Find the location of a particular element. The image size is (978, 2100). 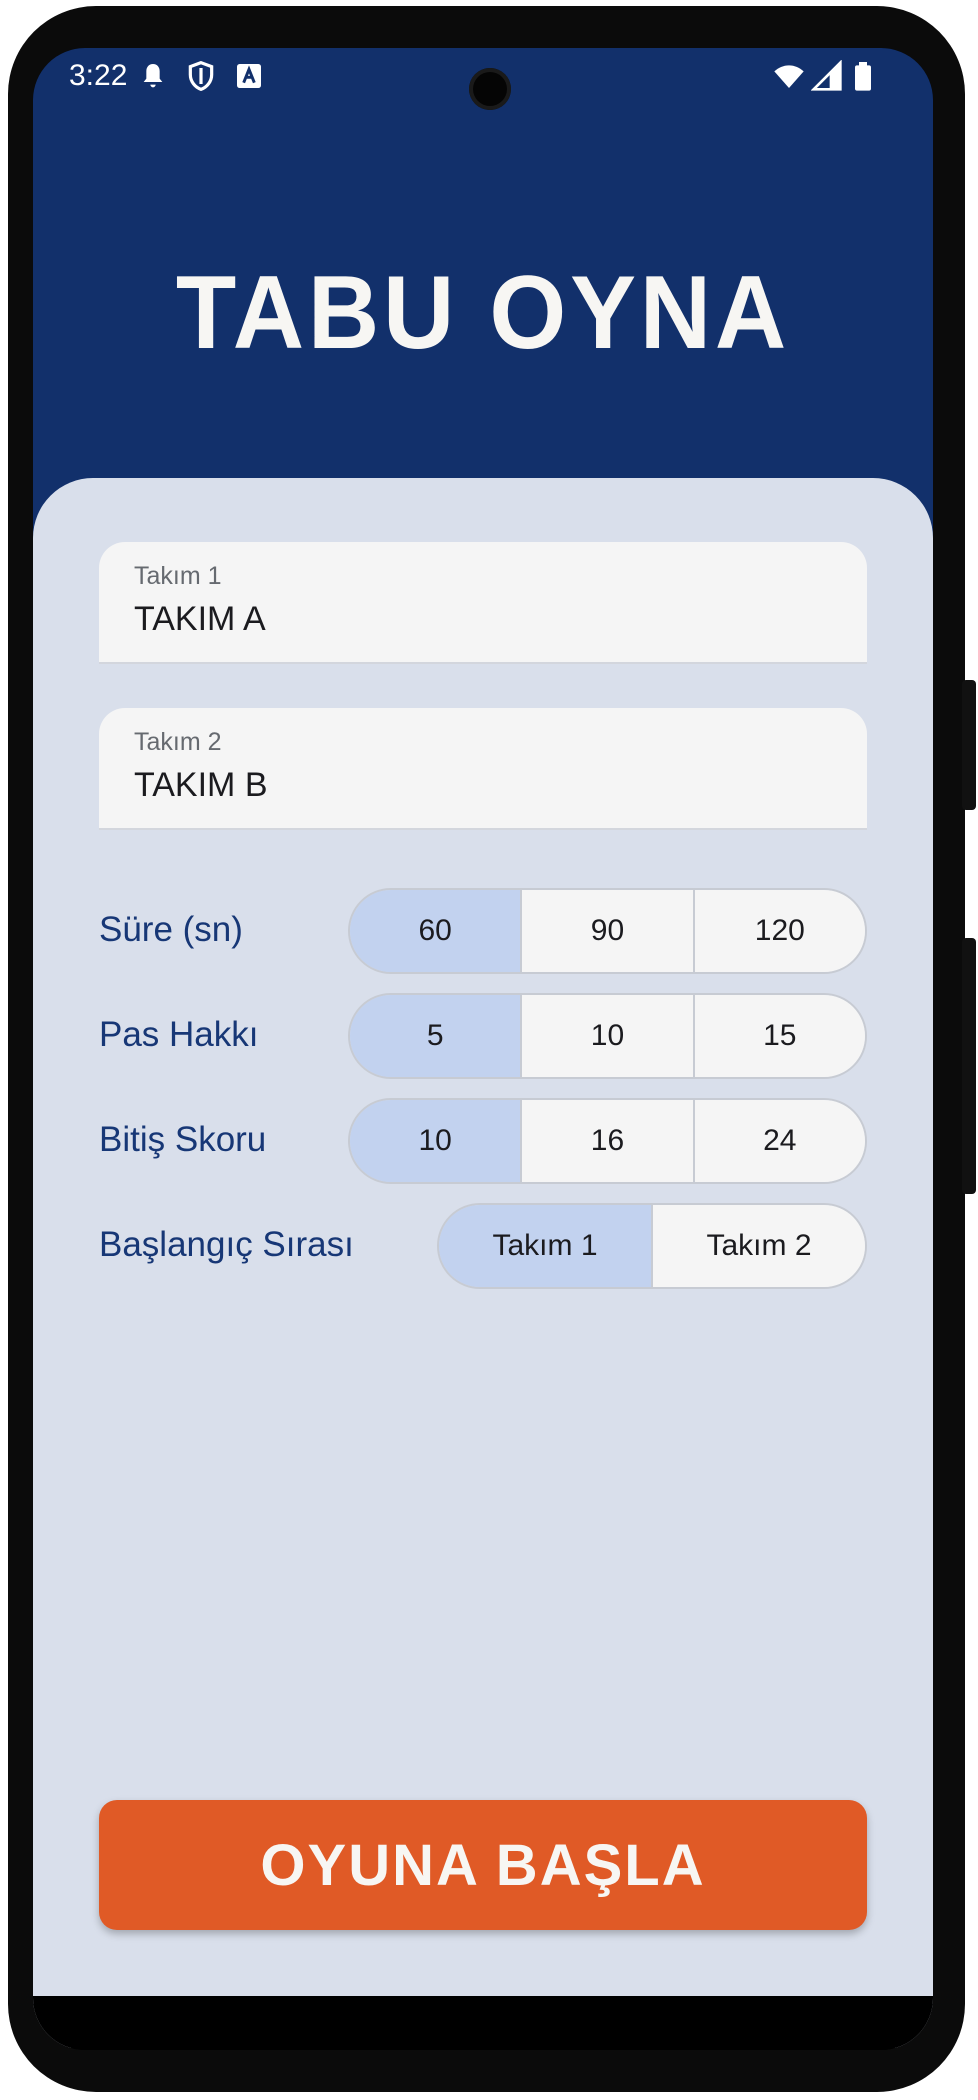

status-time: 3:22 is located at coordinates (98, 75).